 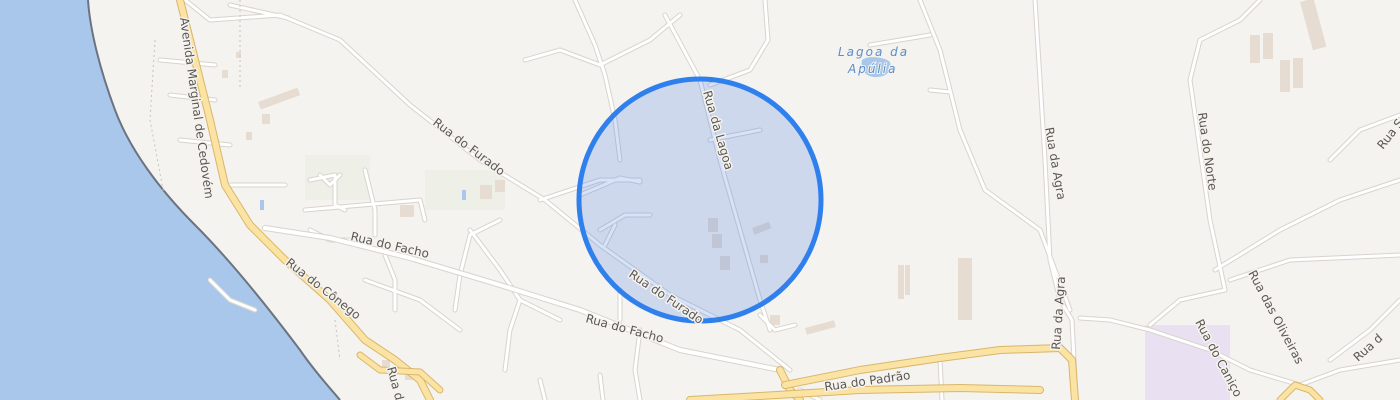 I want to click on lake-label-line2: Apúlia, so click(x=872, y=69).